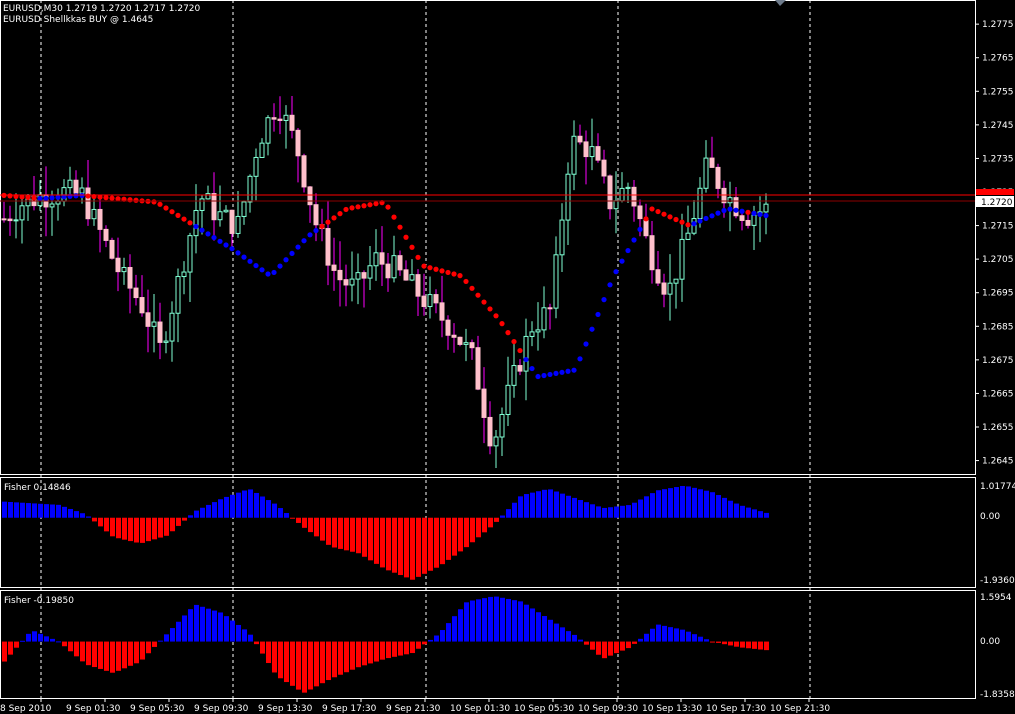 This screenshot has width=1015, height=714. I want to click on time-label: 9 Sep 13:30, so click(285, 709).